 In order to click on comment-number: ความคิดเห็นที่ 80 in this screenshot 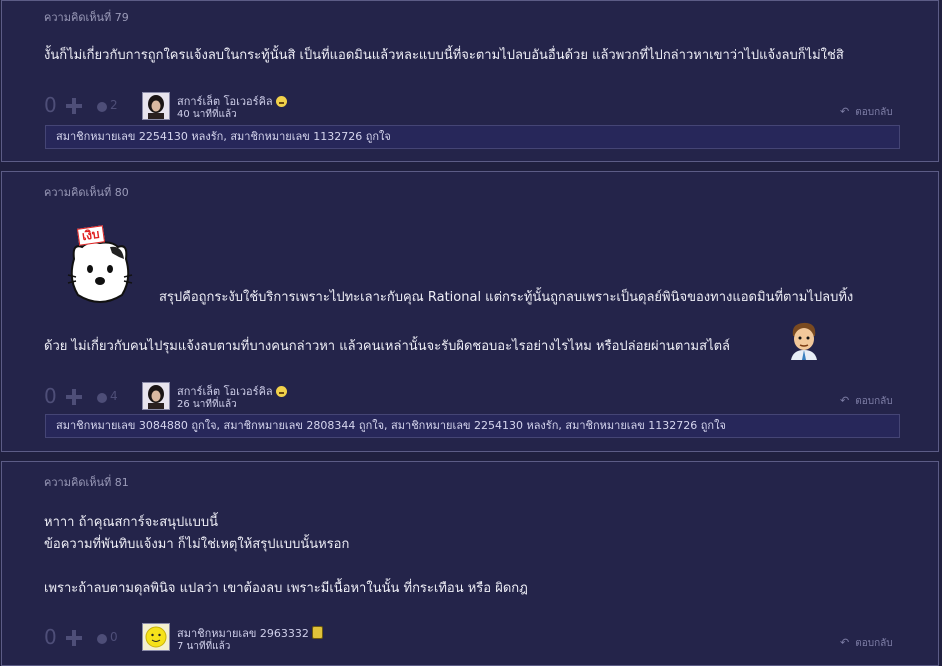, I will do `click(86, 192)`.